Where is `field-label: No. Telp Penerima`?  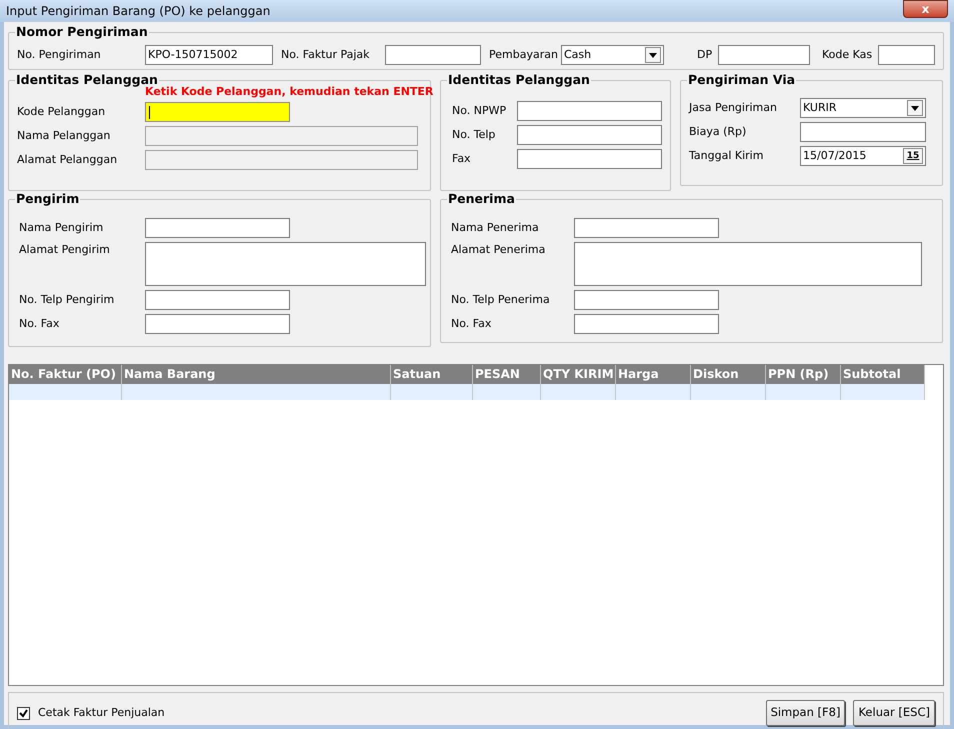 field-label: No. Telp Penerima is located at coordinates (500, 300).